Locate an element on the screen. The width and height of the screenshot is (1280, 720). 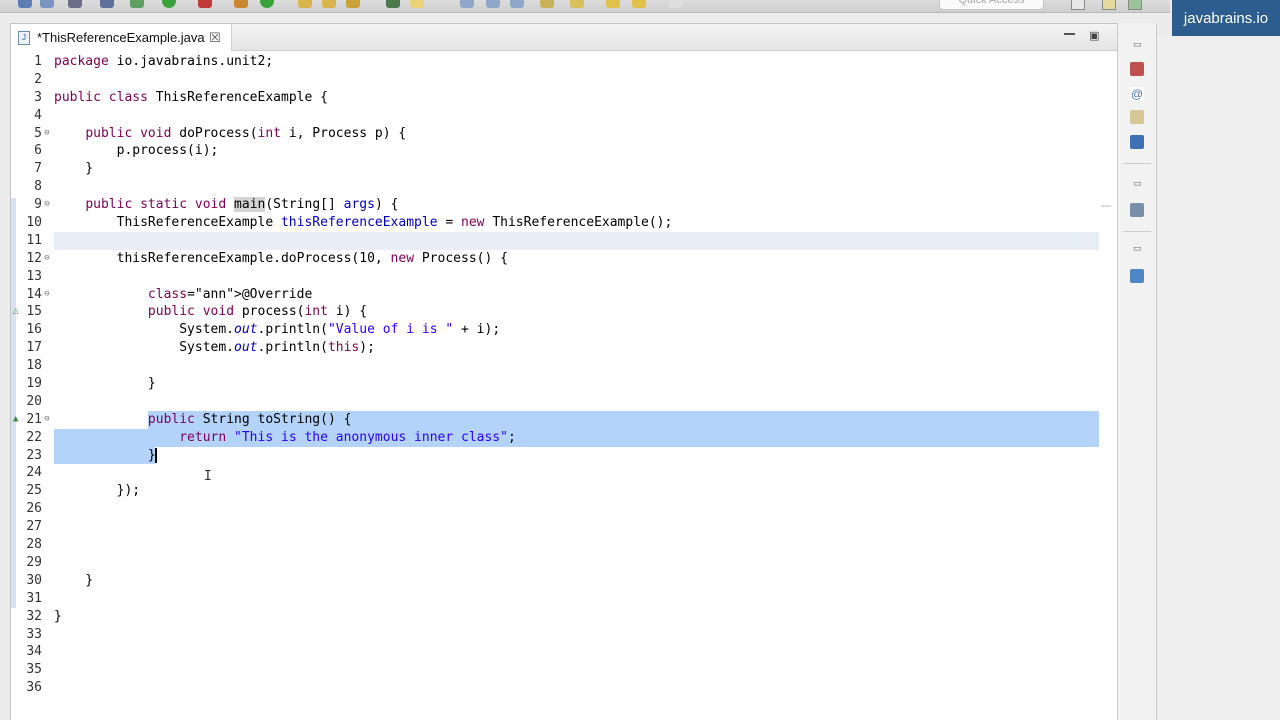
line-number: 32 is located at coordinates (34, 616).